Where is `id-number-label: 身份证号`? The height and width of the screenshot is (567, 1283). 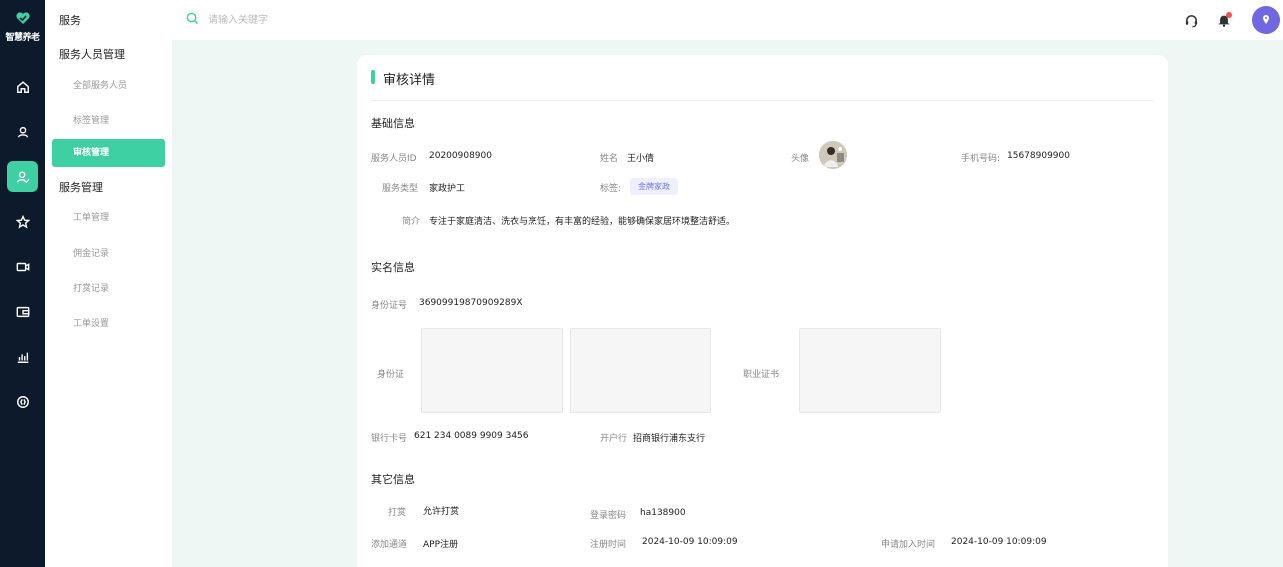
id-number-label: 身份证号 is located at coordinates (389, 306).